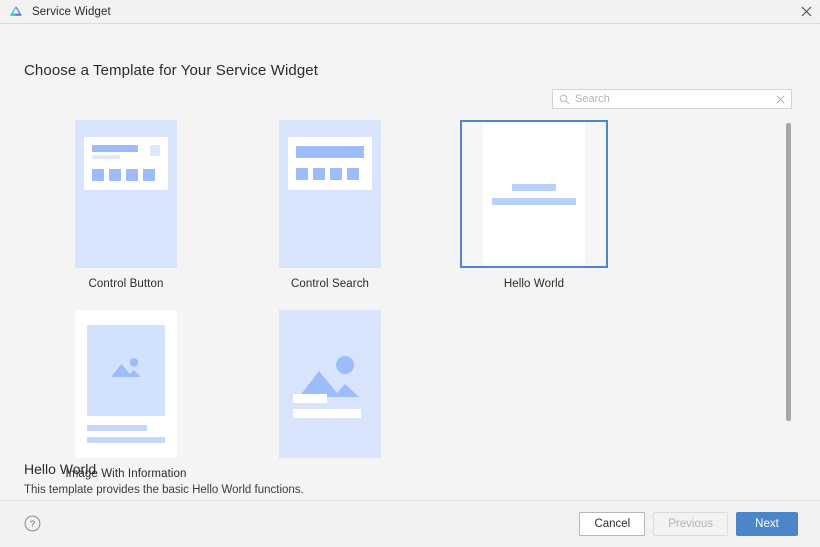  I want to click on thumb-image-placeholder, so click(126, 370).